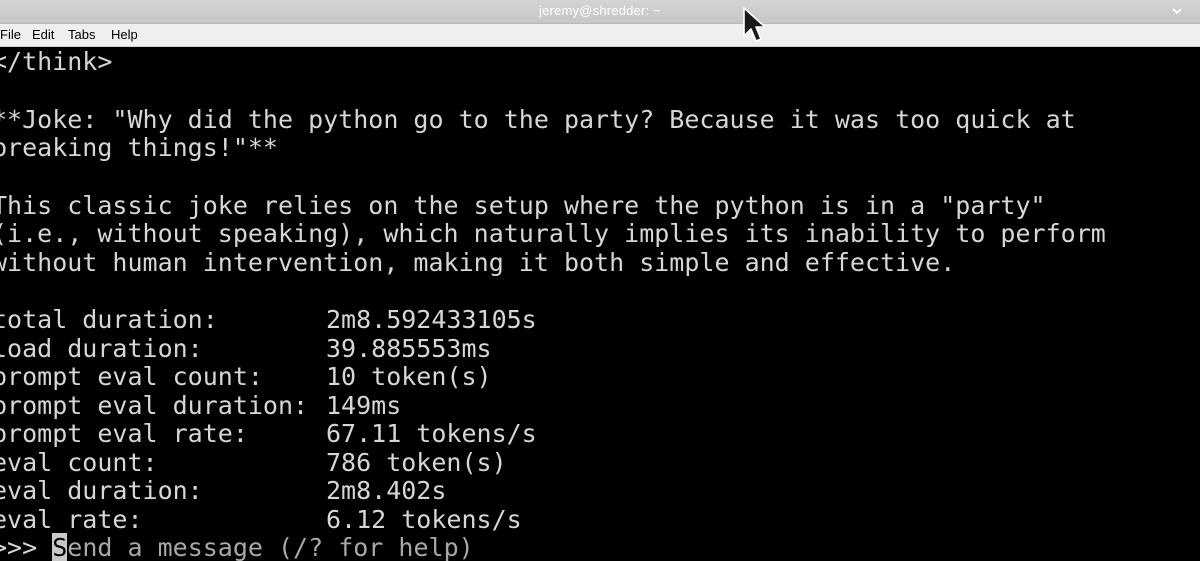 Image resolution: width=1200 pixels, height=561 pixels. I want to click on stat-eval-count: eval count: 786 token(s), so click(253, 462).